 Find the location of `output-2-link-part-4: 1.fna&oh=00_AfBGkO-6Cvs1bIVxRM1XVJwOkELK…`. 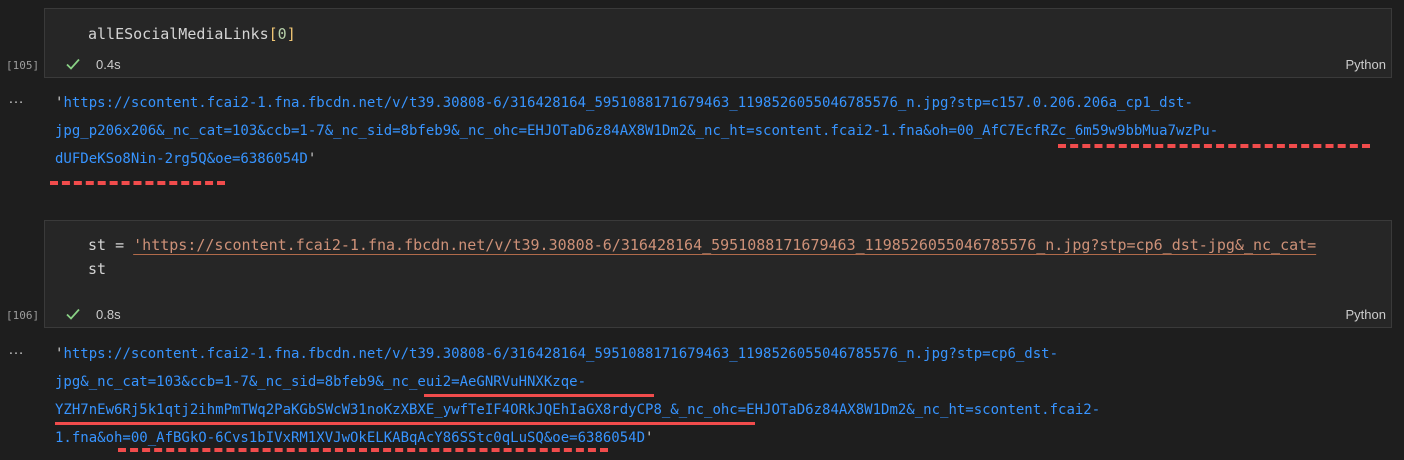

output-2-link-part-4: 1.fna&oh=00_AfBGkO-6Cvs1bIVxRM1XVJwOkELK… is located at coordinates (350, 438).